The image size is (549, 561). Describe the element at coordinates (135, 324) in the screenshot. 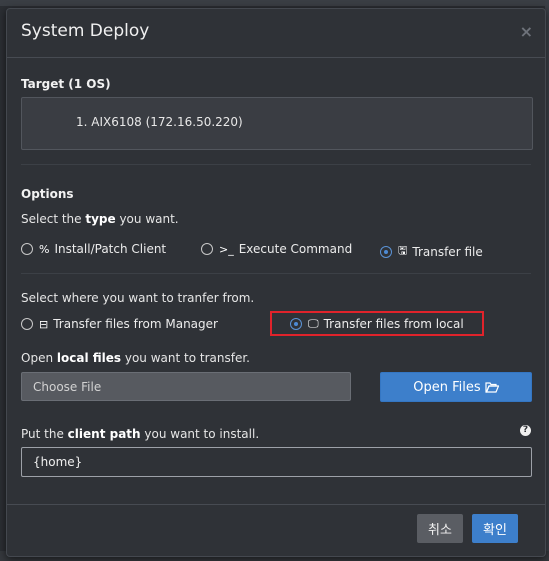

I see `source-option-label: Transfer files from Manager` at that location.